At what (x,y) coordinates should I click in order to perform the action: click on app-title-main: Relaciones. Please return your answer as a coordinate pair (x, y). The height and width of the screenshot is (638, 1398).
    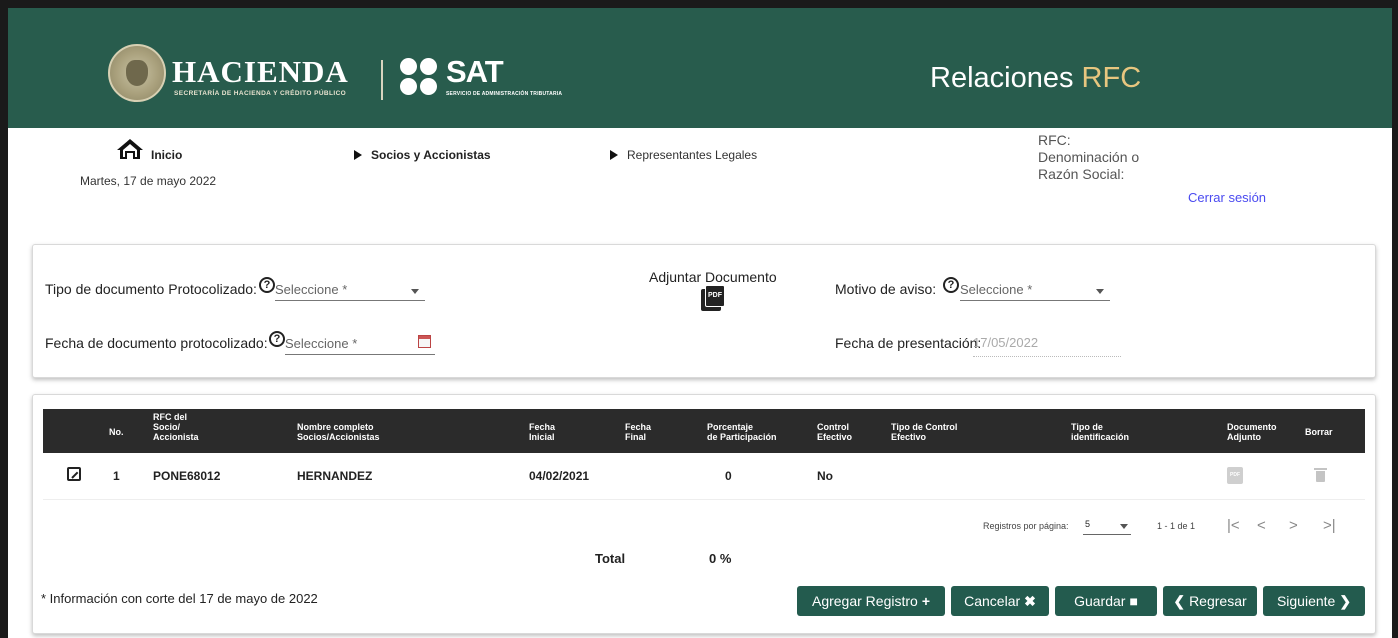
    Looking at the image, I should click on (1002, 78).